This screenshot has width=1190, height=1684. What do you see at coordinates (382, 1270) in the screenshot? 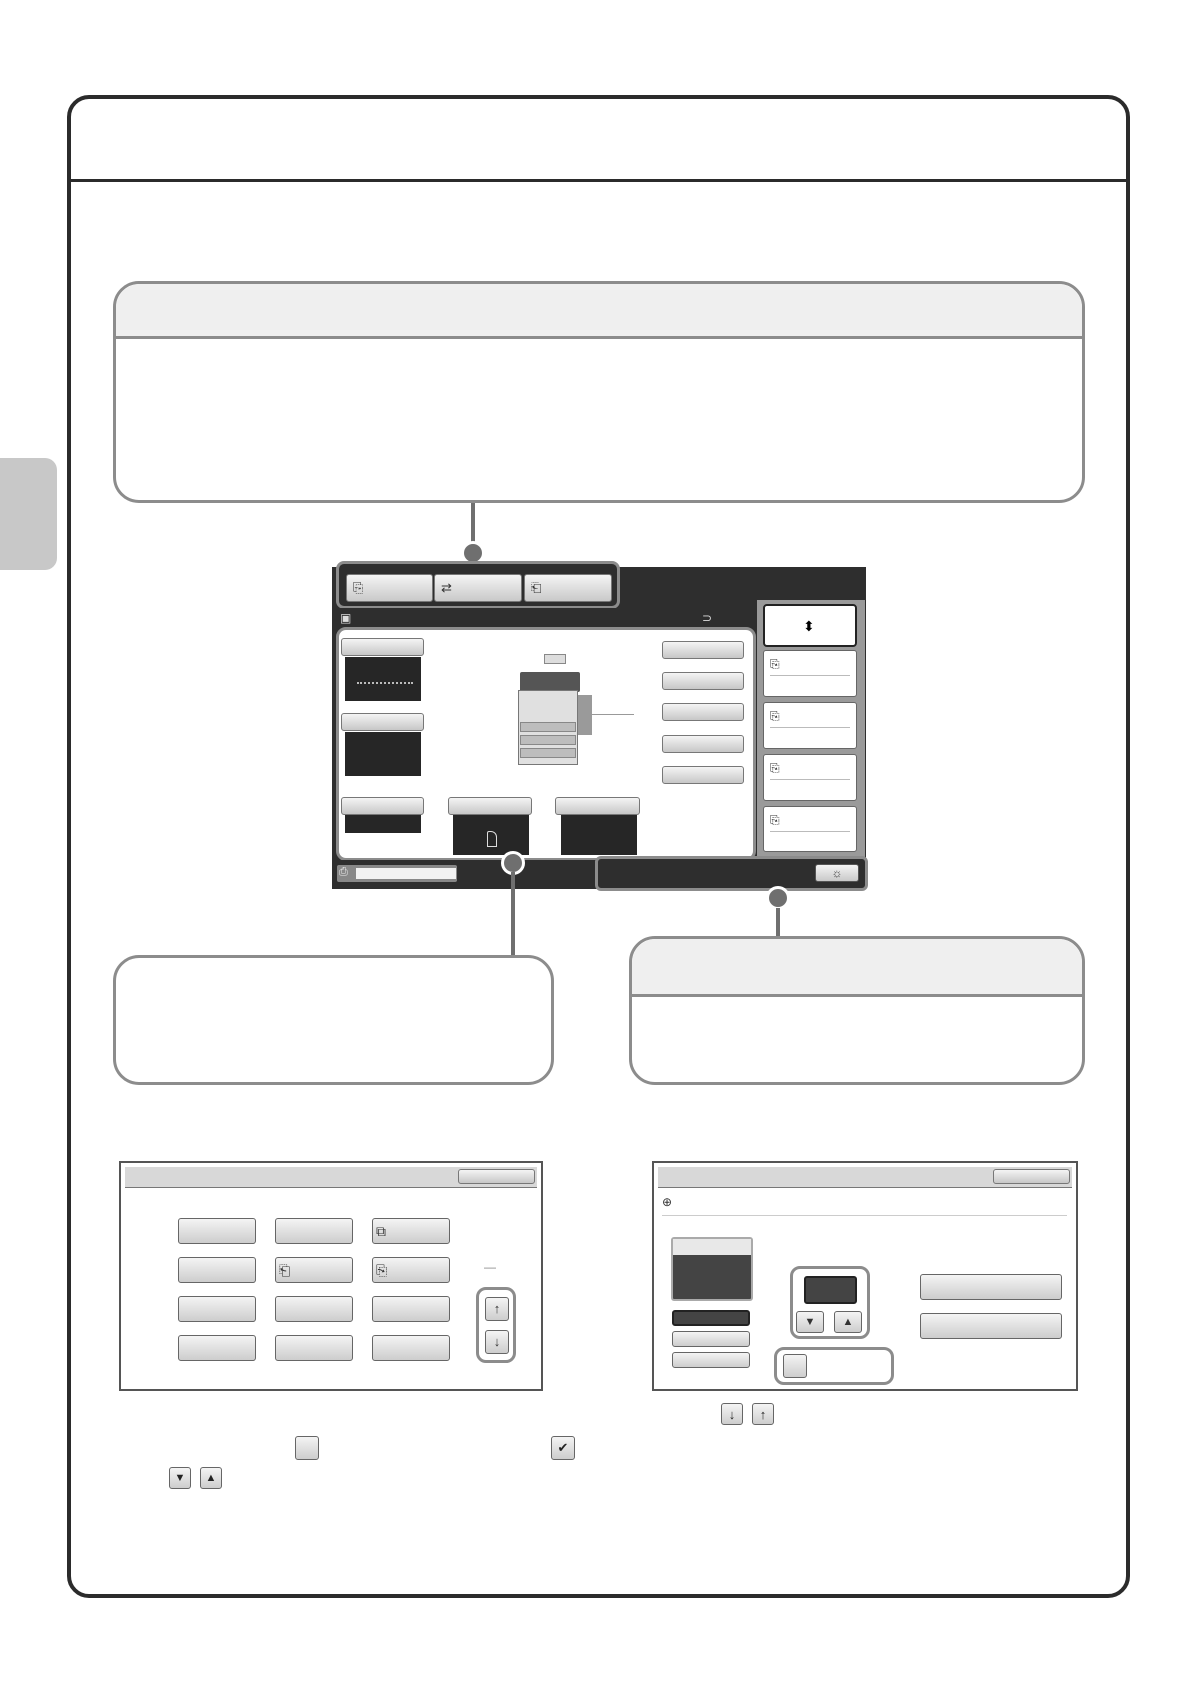
I see `job-build-icon: ⎘` at bounding box center [382, 1270].